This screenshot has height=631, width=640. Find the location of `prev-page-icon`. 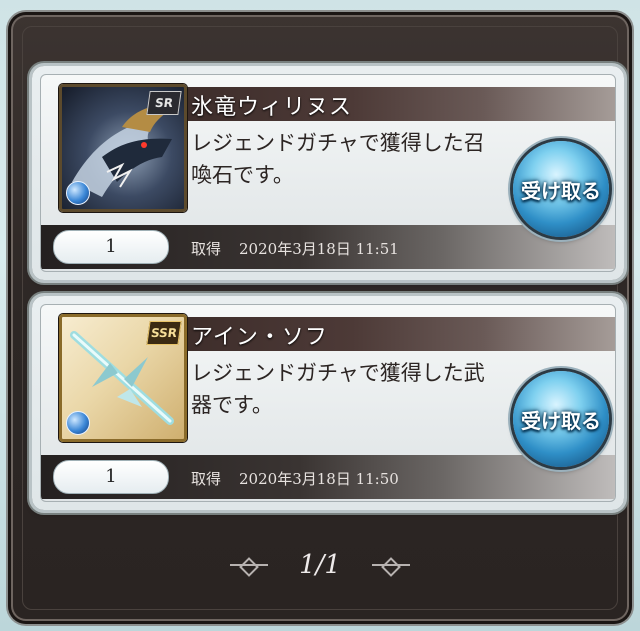

prev-page-icon is located at coordinates (248, 565).